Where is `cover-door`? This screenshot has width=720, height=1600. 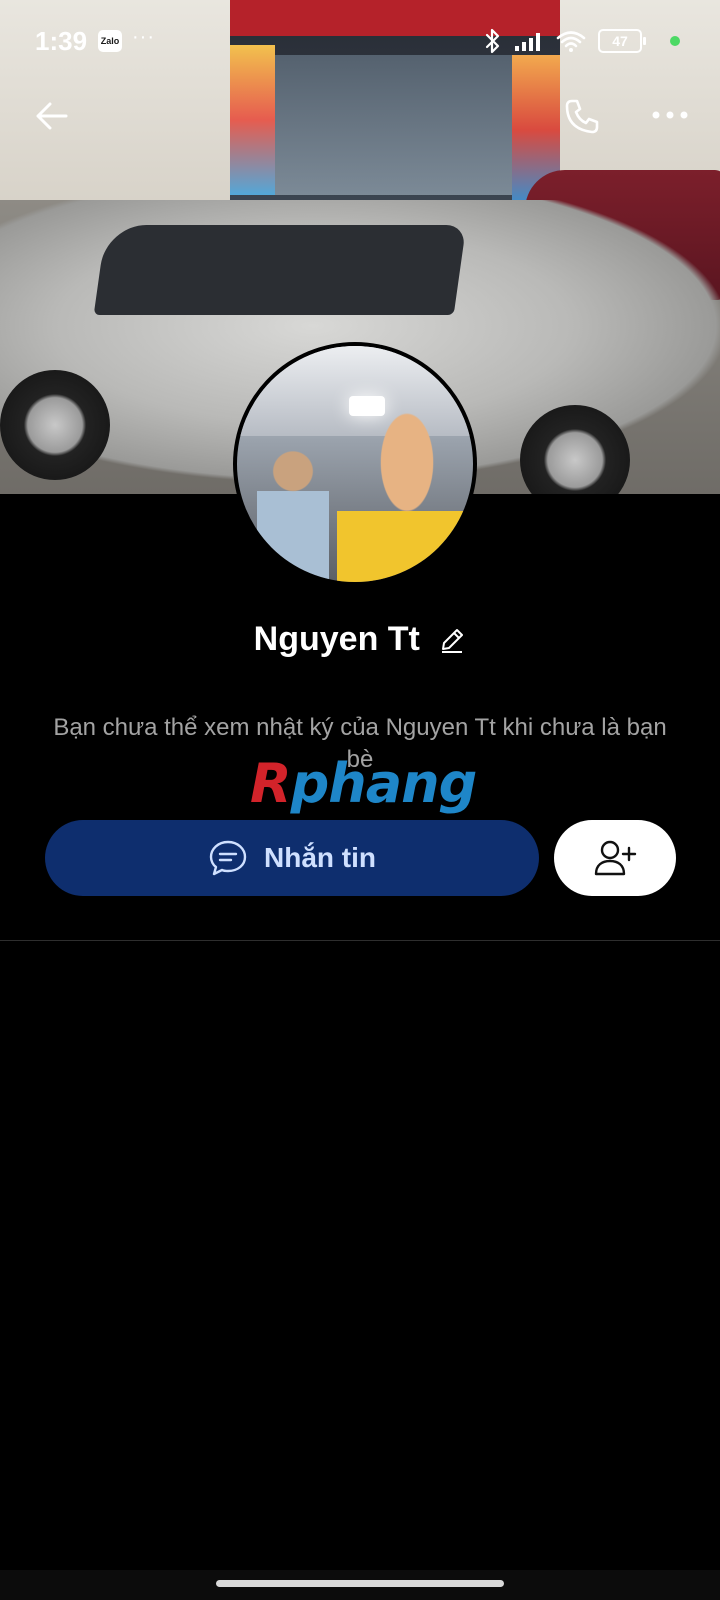 cover-door is located at coordinates (395, 125).